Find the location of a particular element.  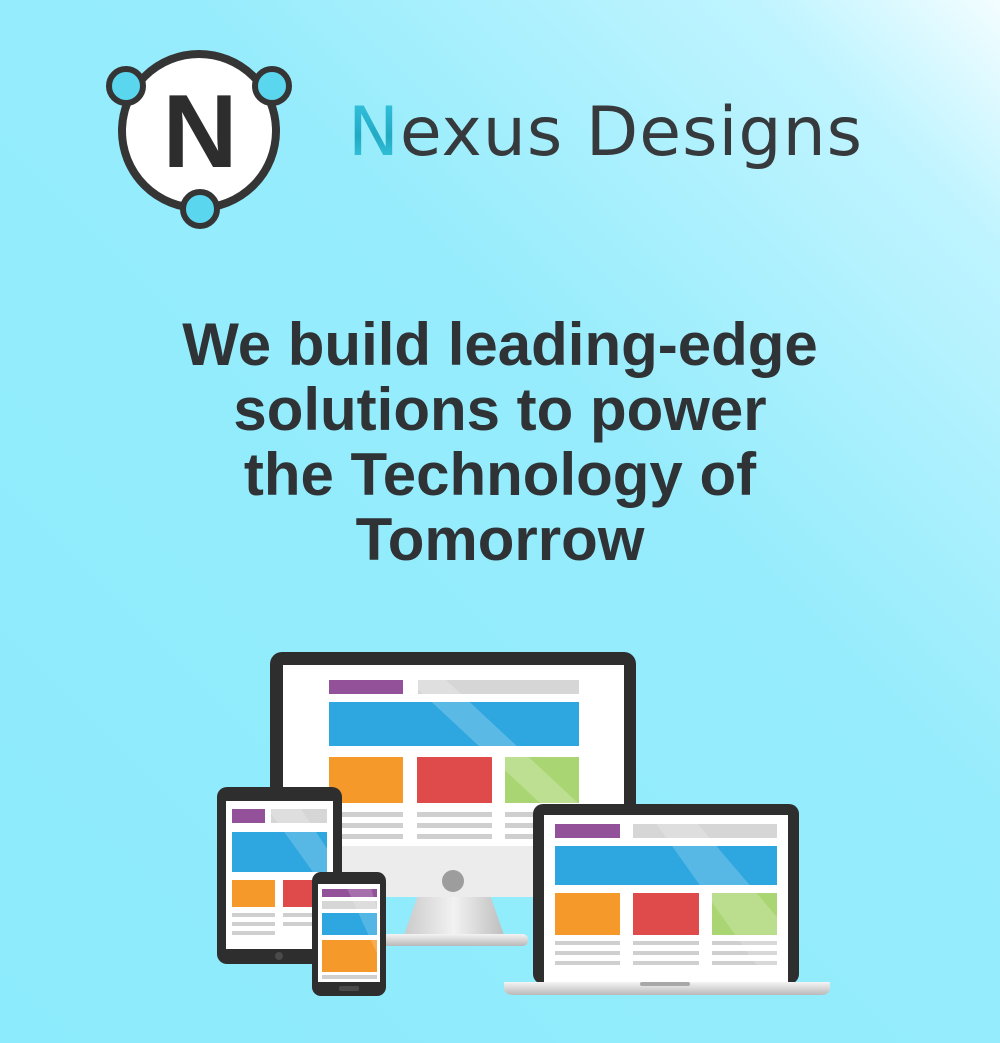

laptop is located at coordinates (667, 899).